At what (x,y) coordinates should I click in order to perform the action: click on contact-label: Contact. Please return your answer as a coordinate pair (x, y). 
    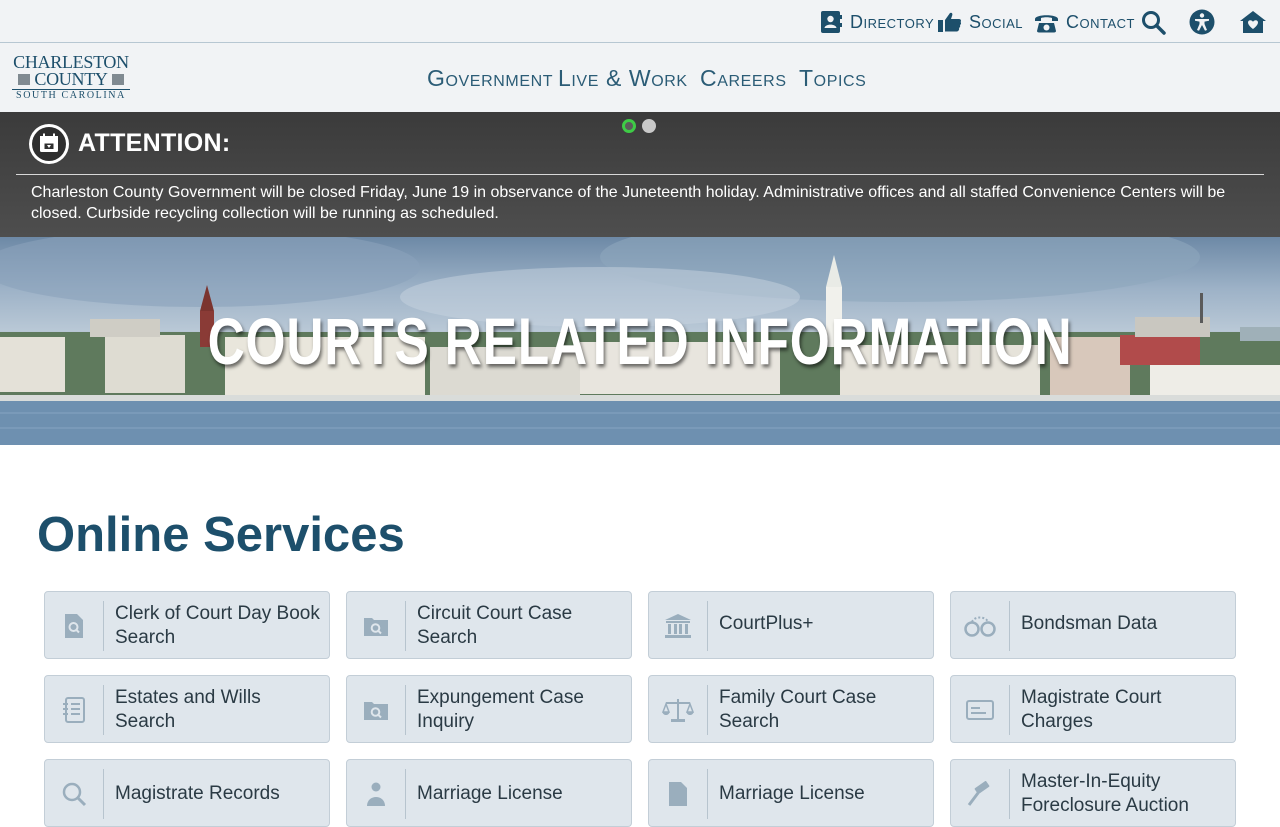
    Looking at the image, I should click on (1100, 21).